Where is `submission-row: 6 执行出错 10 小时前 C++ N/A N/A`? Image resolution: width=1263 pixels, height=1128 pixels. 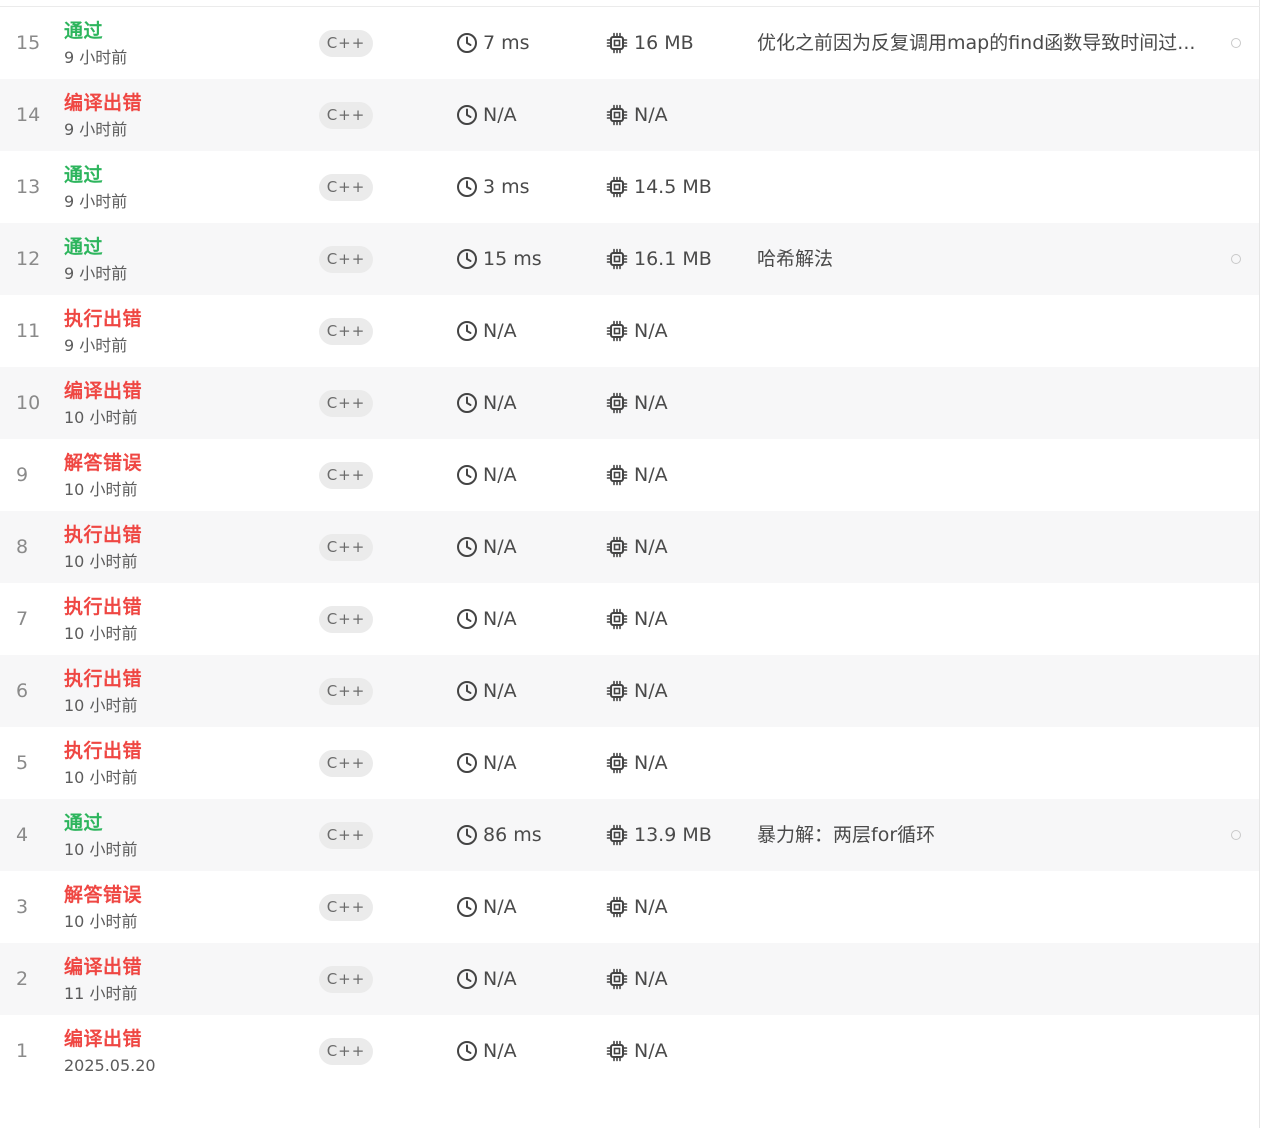
submission-row: 6 执行出错 10 小时前 C++ N/A N/A is located at coordinates (629, 691).